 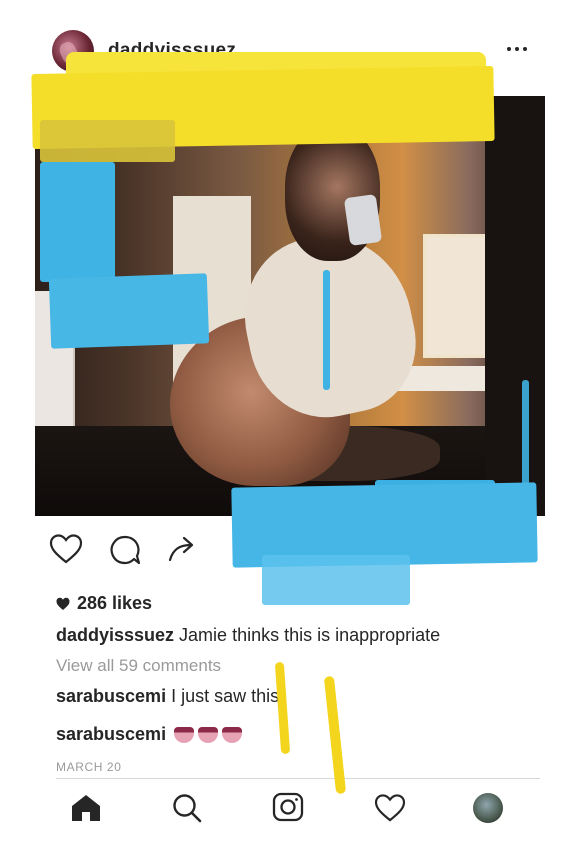 I want to click on comment-row: sarabuscemi, so click(x=149, y=734).